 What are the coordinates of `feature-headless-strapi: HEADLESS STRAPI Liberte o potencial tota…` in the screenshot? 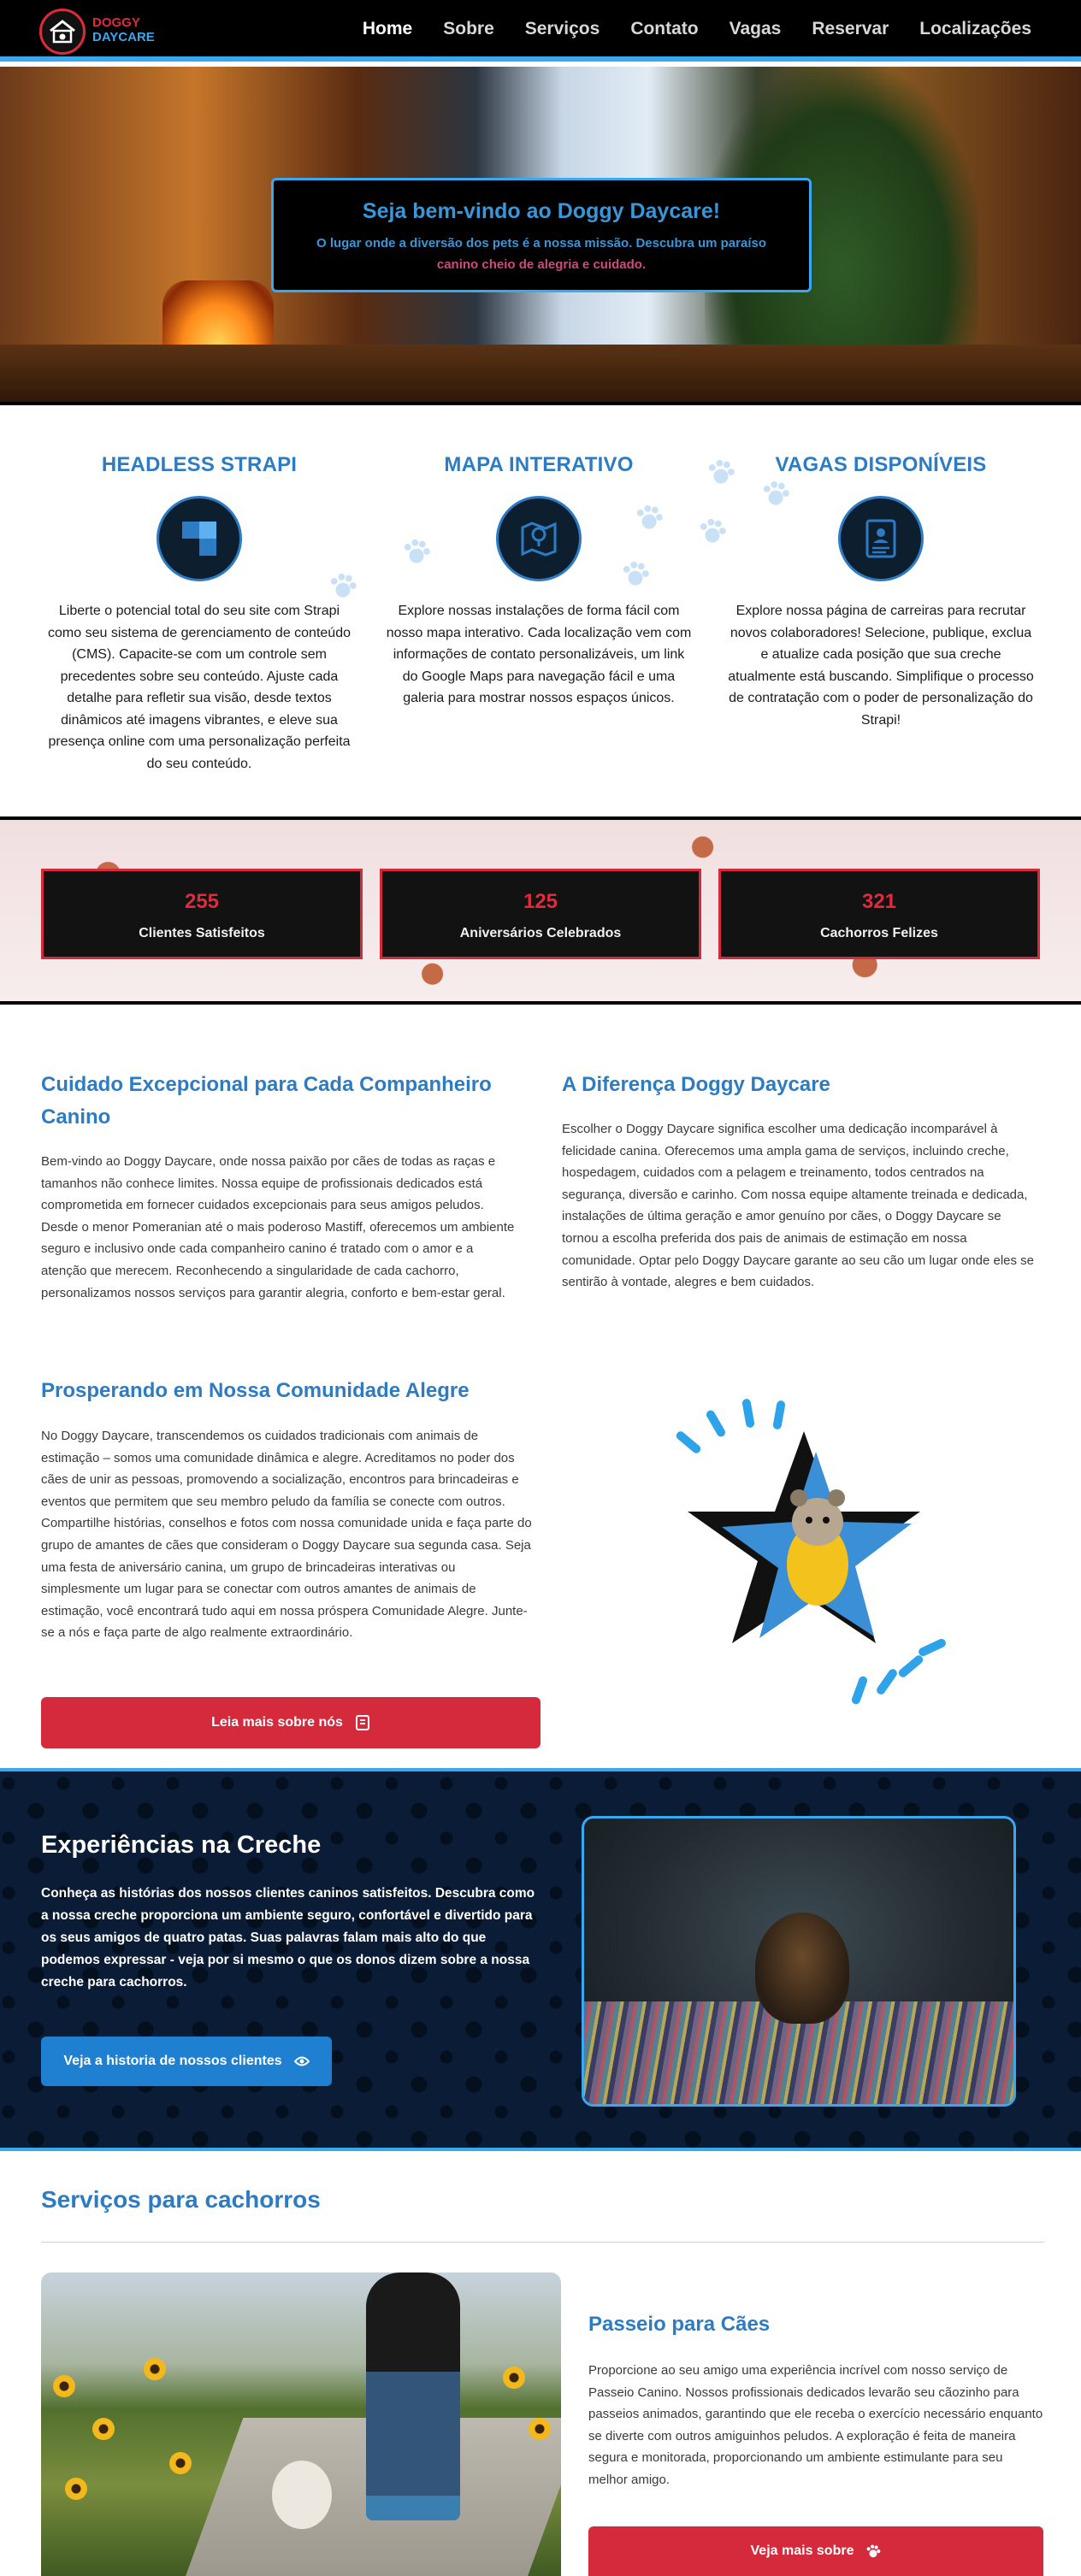 It's located at (199, 614).